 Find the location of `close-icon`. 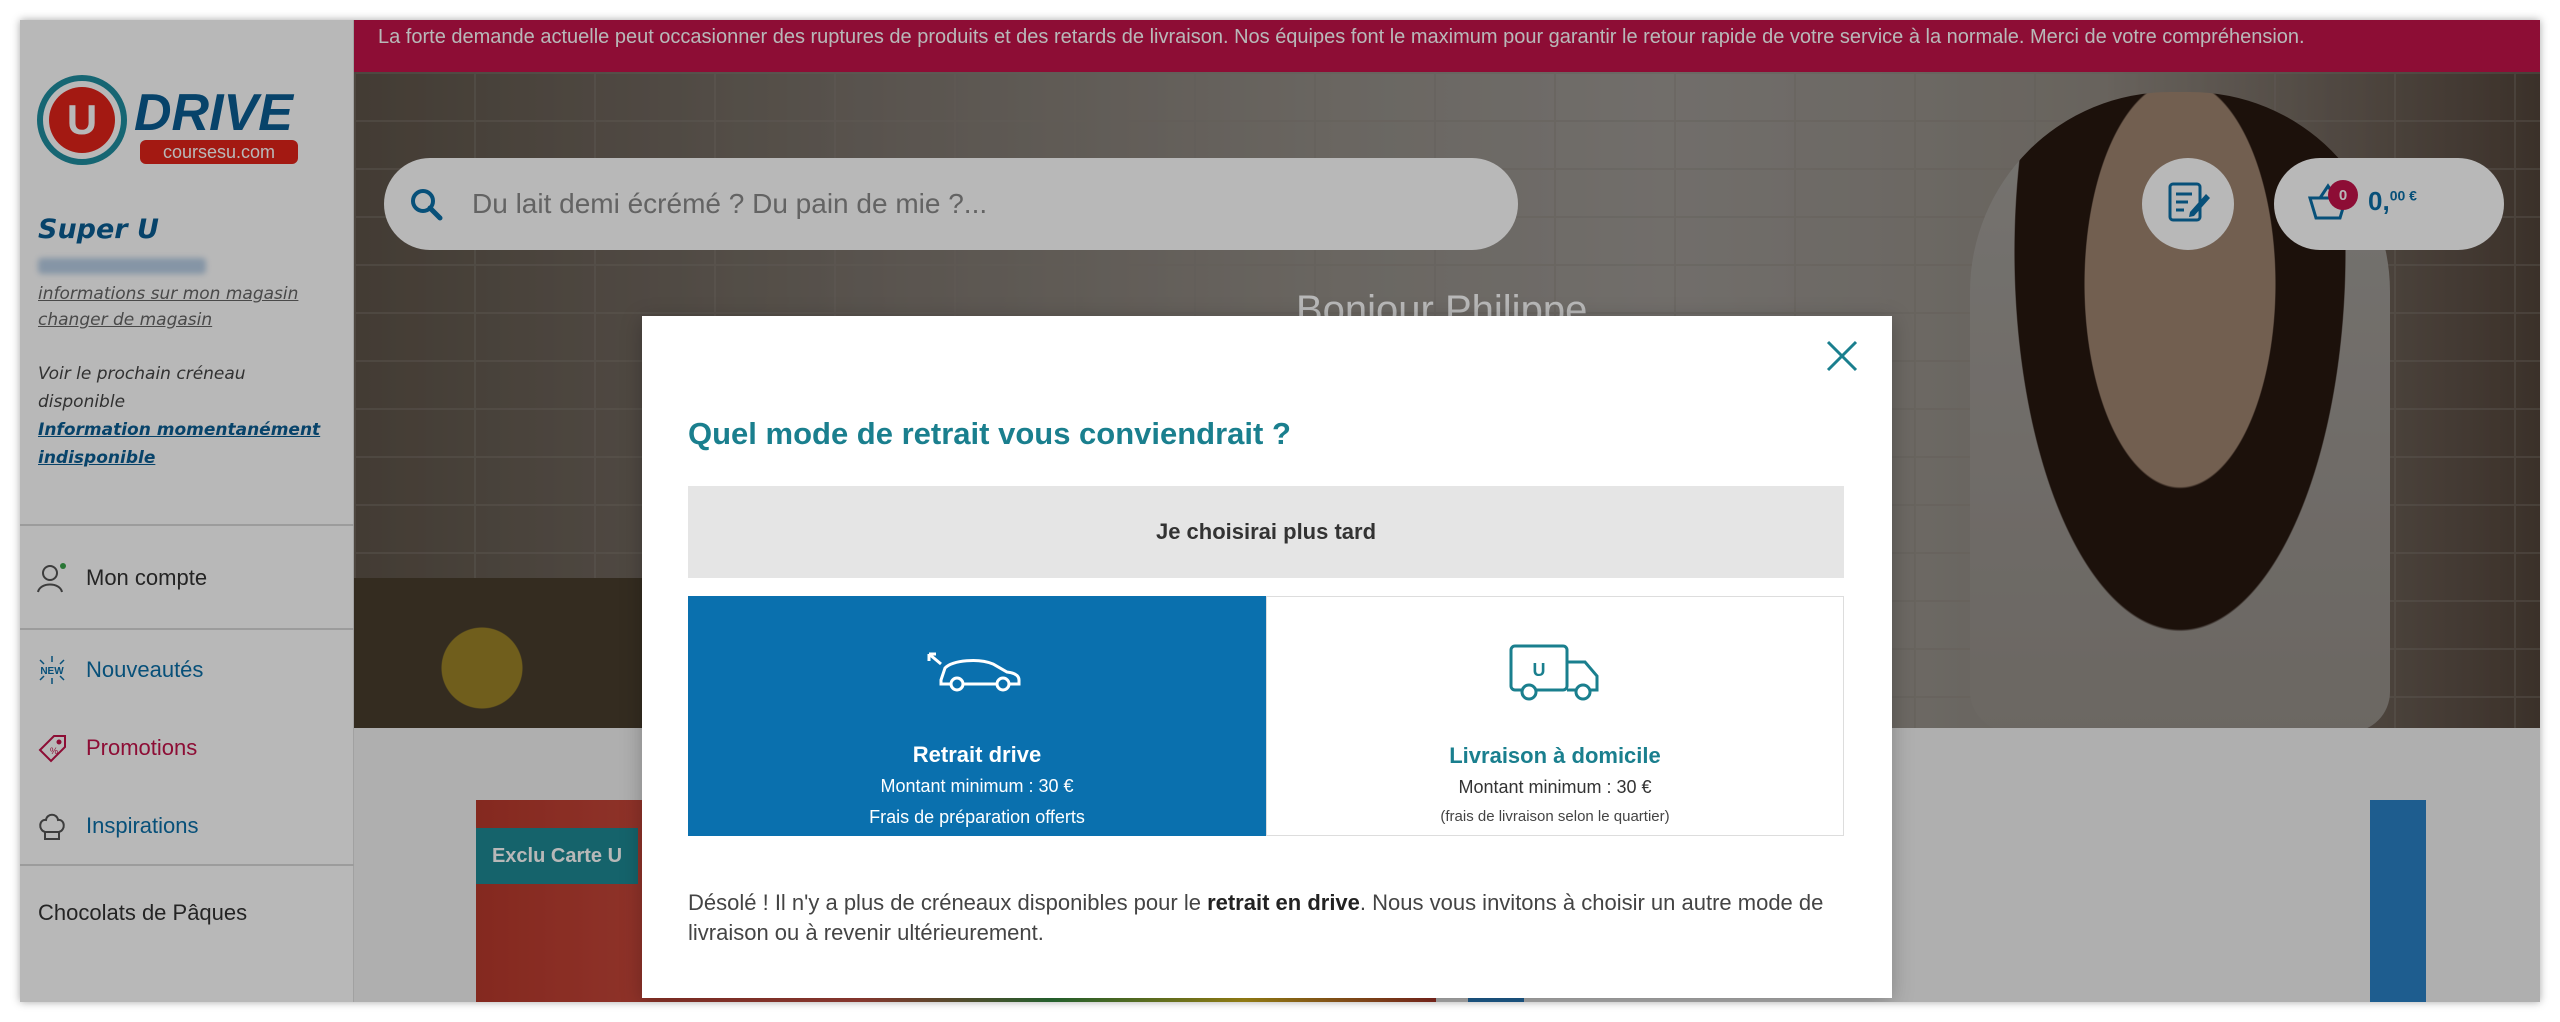

close-icon is located at coordinates (1842, 358).